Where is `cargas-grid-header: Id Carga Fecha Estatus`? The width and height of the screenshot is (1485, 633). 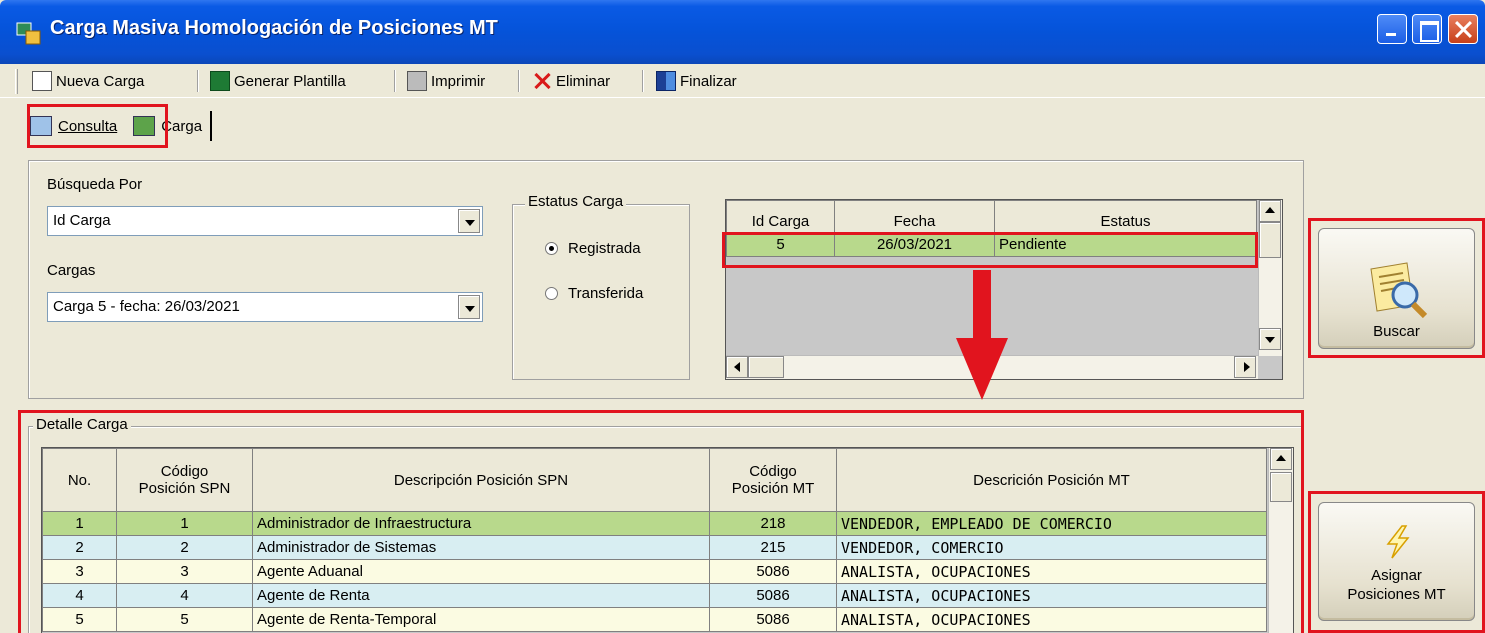
cargas-grid-header: Id Carga Fecha Estatus is located at coordinates (991, 216).